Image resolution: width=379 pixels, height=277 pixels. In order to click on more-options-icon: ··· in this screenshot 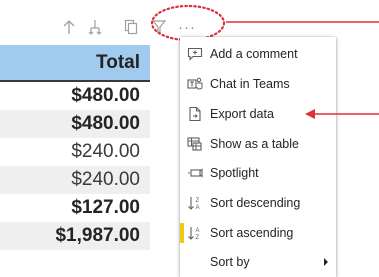, I will do `click(187, 27)`.